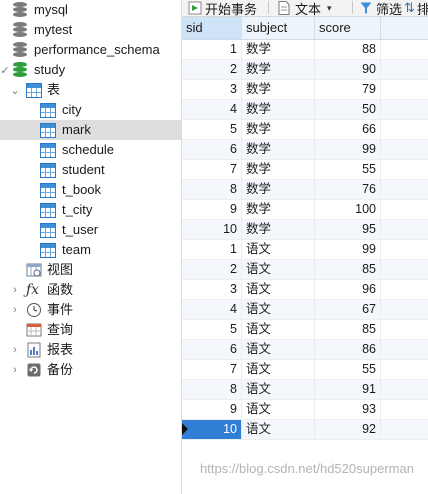 Image resolution: width=428 pixels, height=494 pixels. I want to click on cell-score: 50, so click(348, 109).